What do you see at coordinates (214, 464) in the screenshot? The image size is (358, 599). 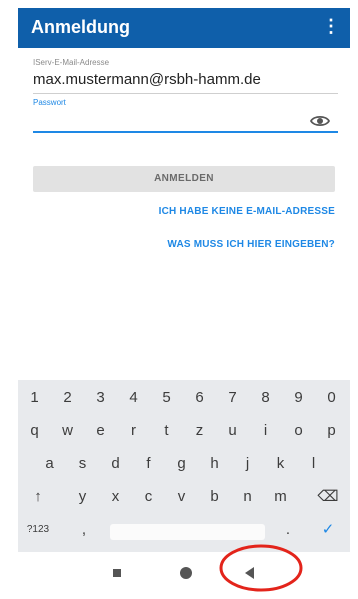 I see `key-h: h` at bounding box center [214, 464].